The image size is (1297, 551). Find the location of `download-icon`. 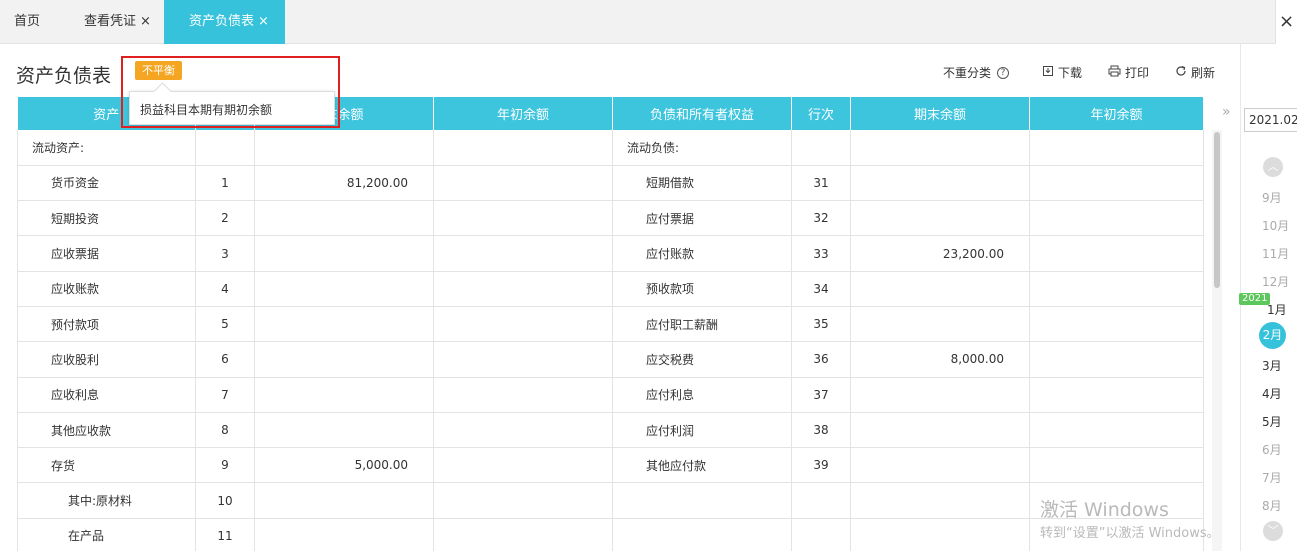

download-icon is located at coordinates (1048, 72).